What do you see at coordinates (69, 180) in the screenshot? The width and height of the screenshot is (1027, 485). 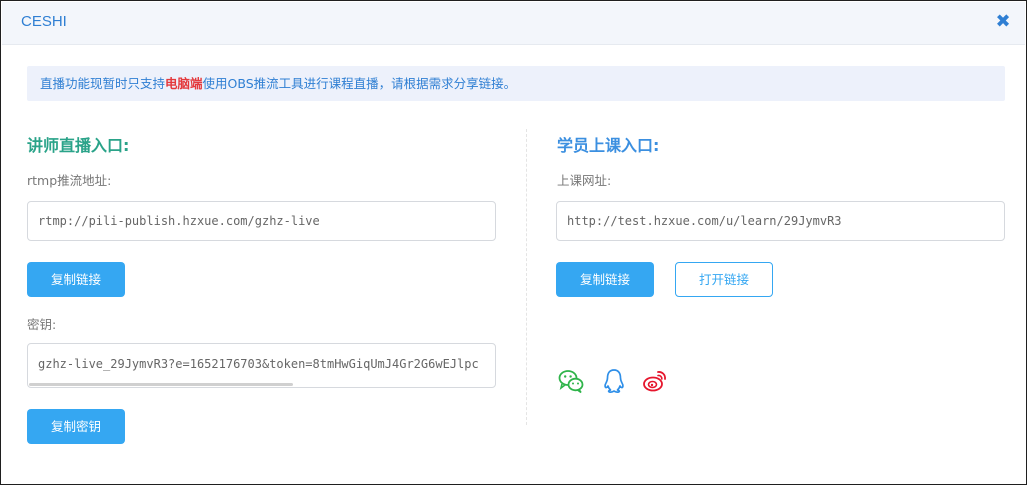 I see `rtmp-label: rtmp推流地址:` at bounding box center [69, 180].